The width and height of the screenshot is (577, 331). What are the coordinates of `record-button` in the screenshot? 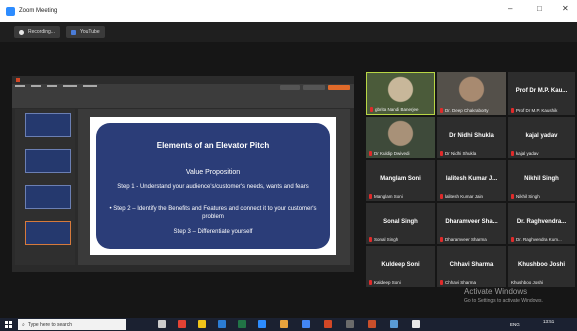 It's located at (290, 87).